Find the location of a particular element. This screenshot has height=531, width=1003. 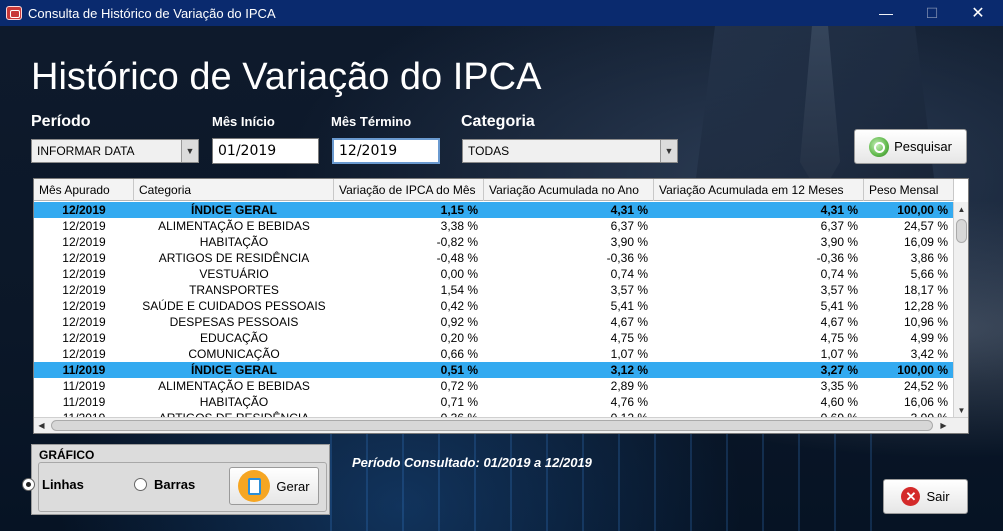

vertical-scrollbar: ▲ ▼ is located at coordinates (960, 310).